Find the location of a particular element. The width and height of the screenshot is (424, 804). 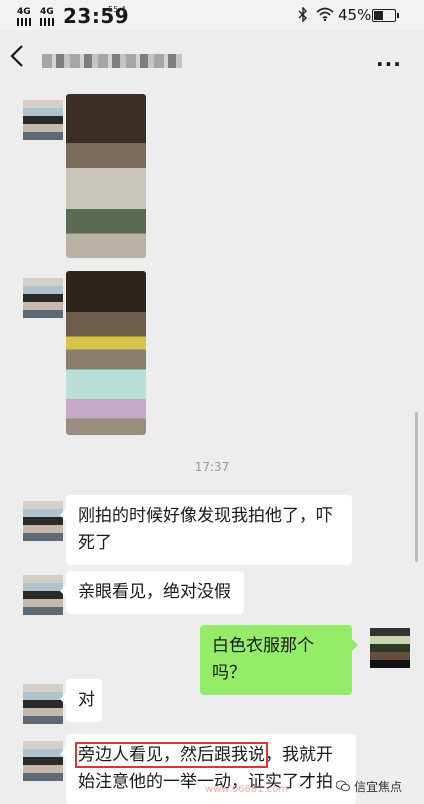

wifi-icon is located at coordinates (325, 15).